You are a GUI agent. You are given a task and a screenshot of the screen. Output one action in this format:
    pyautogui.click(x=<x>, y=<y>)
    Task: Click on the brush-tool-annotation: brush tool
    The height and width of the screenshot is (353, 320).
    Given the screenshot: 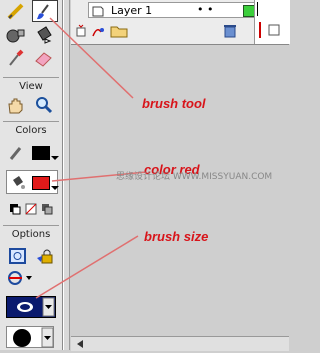 What is the action you would take?
    pyautogui.click(x=174, y=103)
    